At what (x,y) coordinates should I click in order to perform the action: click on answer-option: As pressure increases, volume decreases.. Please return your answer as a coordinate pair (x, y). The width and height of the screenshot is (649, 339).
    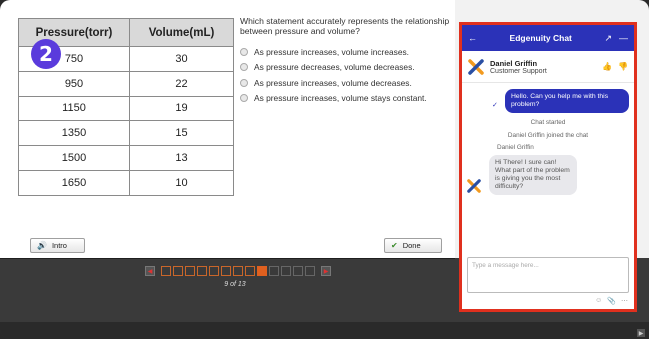
    Looking at the image, I should click on (347, 83).